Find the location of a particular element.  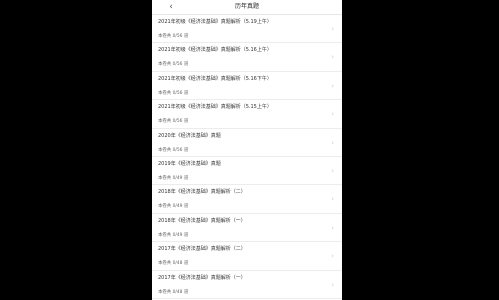

item-title: 2018年《经济法基础》真题解析（二） is located at coordinates (202, 192).